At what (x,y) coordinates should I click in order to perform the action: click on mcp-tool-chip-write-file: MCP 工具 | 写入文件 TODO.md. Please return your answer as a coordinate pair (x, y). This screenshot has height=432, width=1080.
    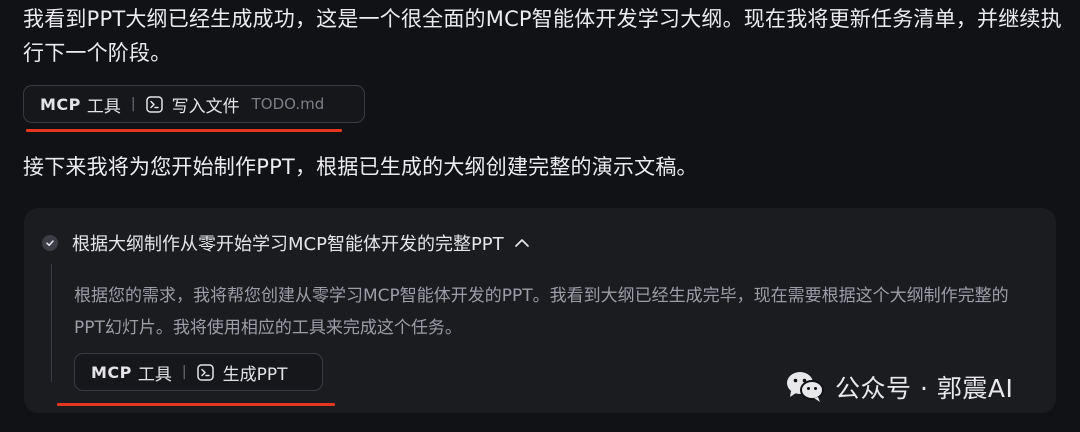
    Looking at the image, I should click on (194, 104).